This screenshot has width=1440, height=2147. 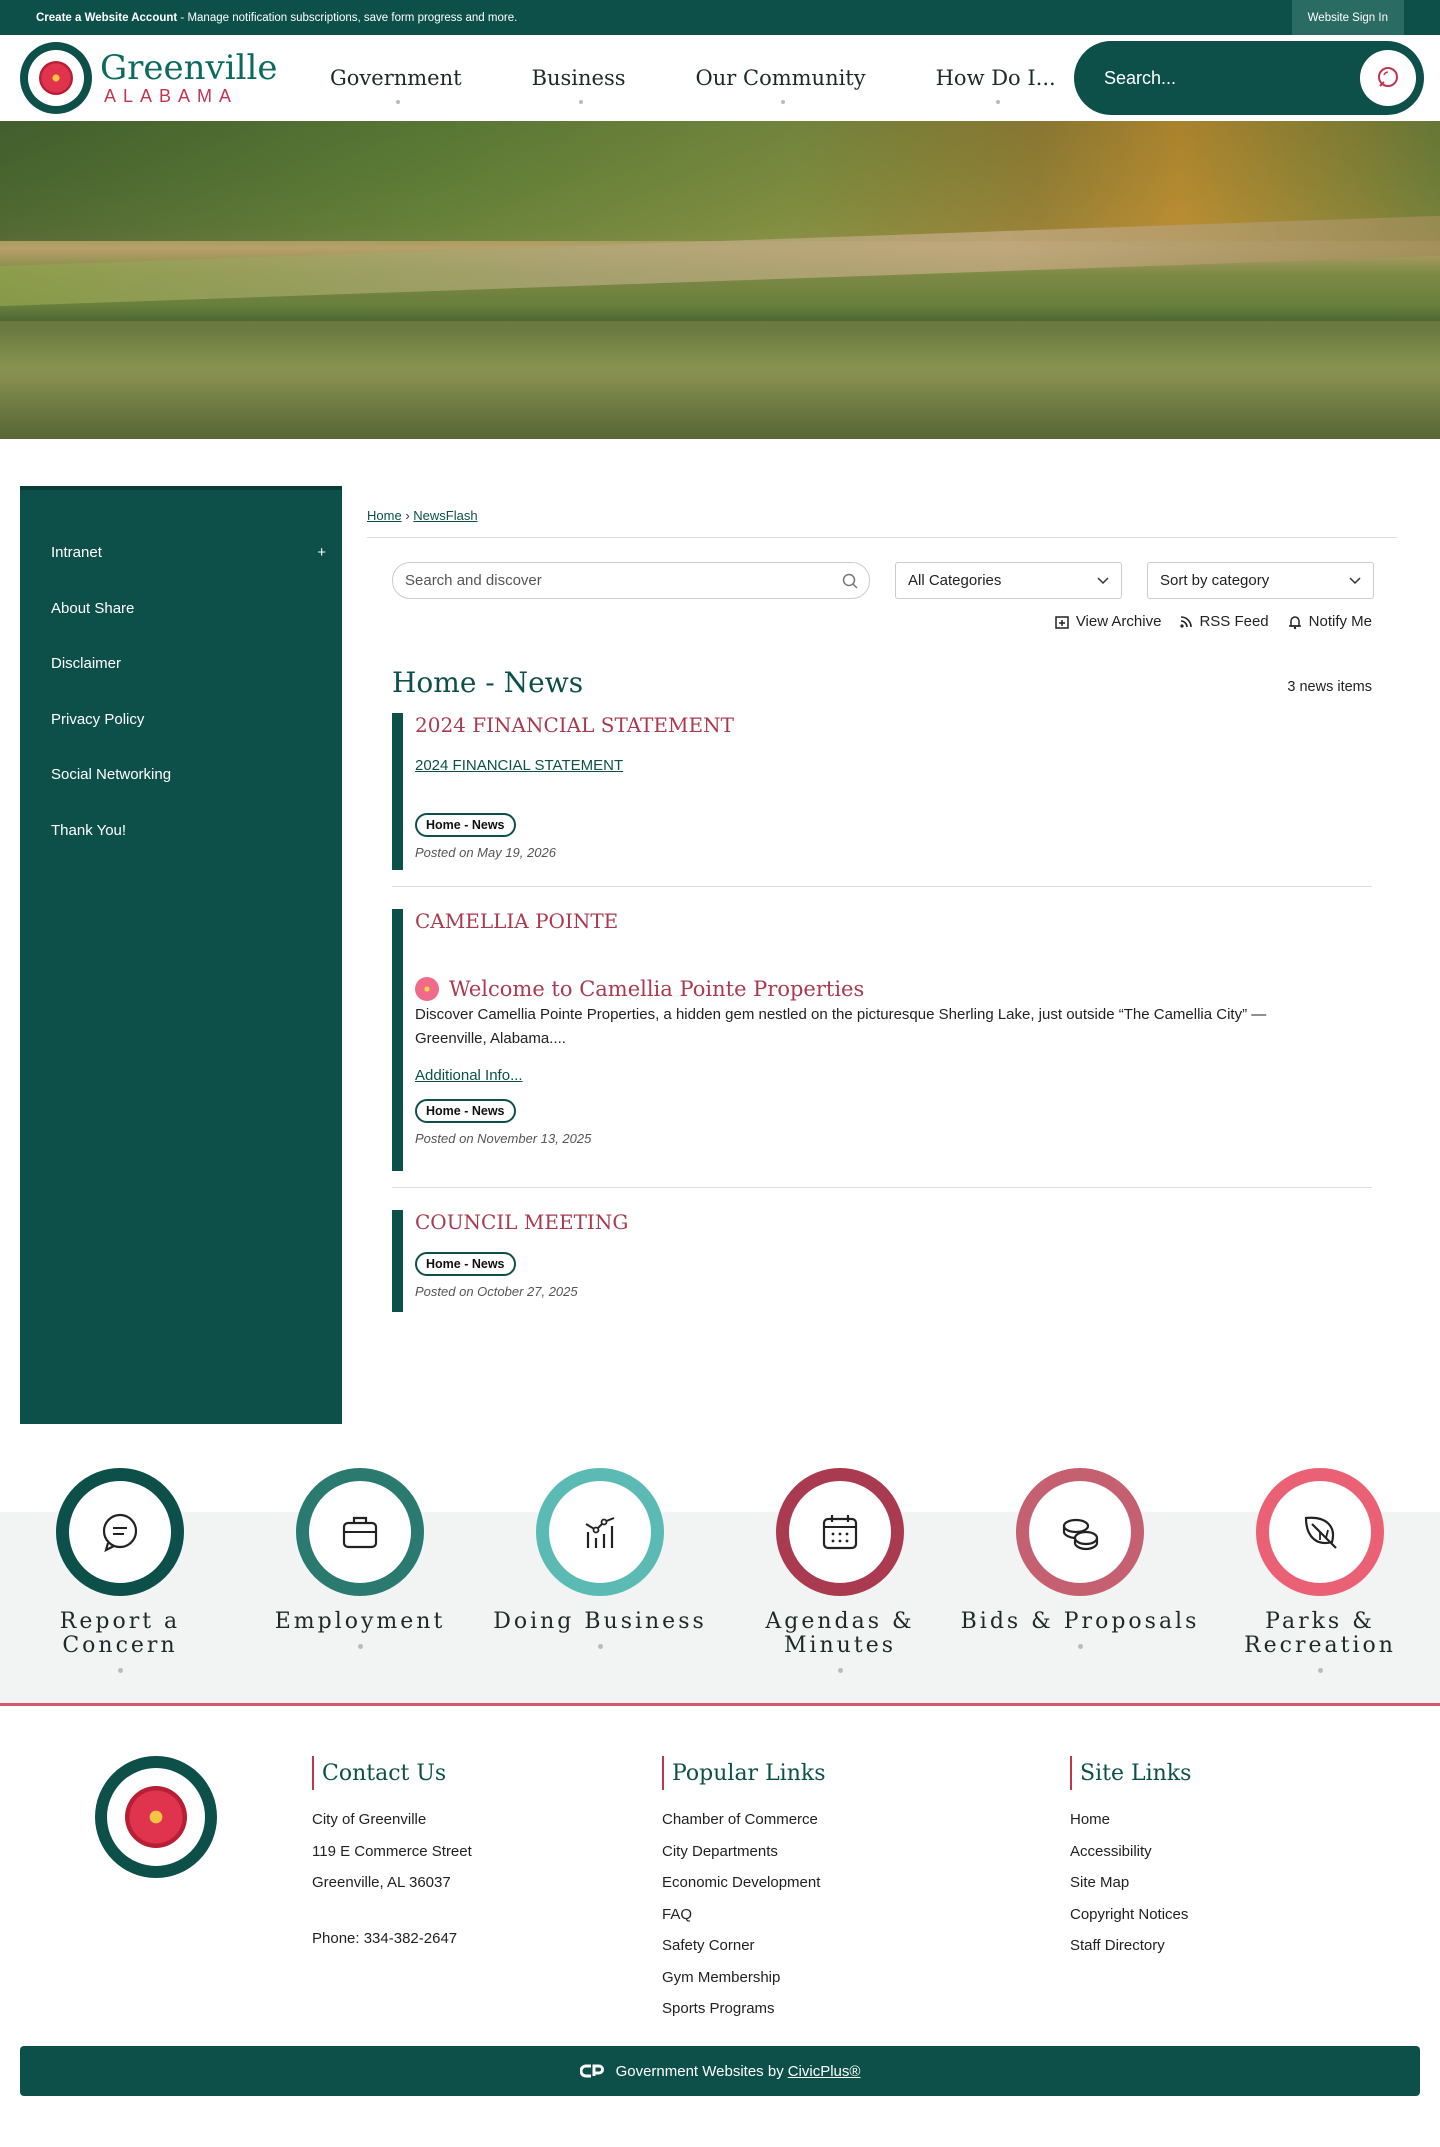 What do you see at coordinates (1220, 1921) in the screenshot?
I see `footer-link: Copyright Notices` at bounding box center [1220, 1921].